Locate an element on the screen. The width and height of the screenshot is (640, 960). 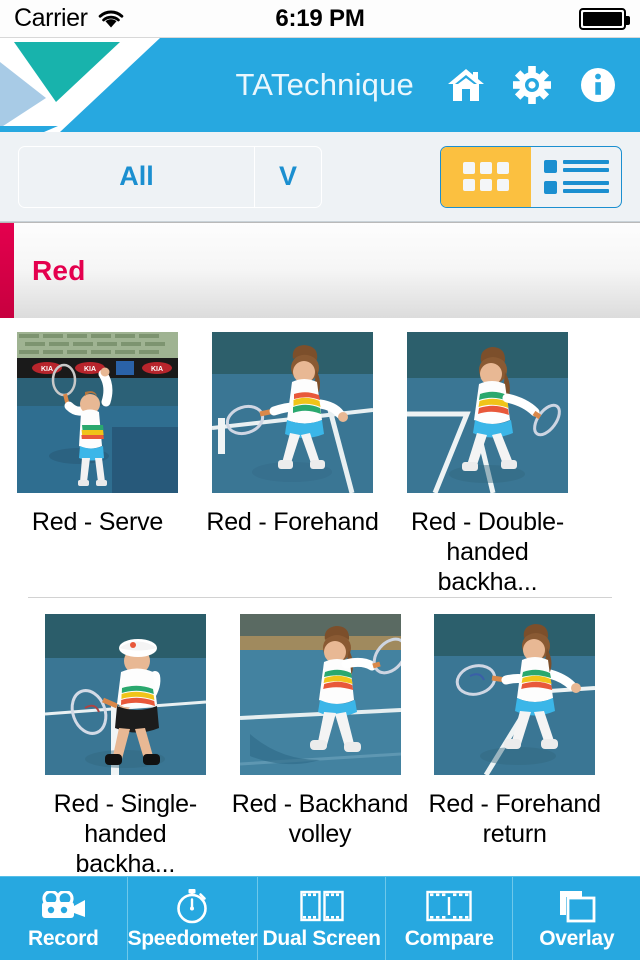
toolbar-item-speedometer: Speedometer is located at coordinates (193, 918).